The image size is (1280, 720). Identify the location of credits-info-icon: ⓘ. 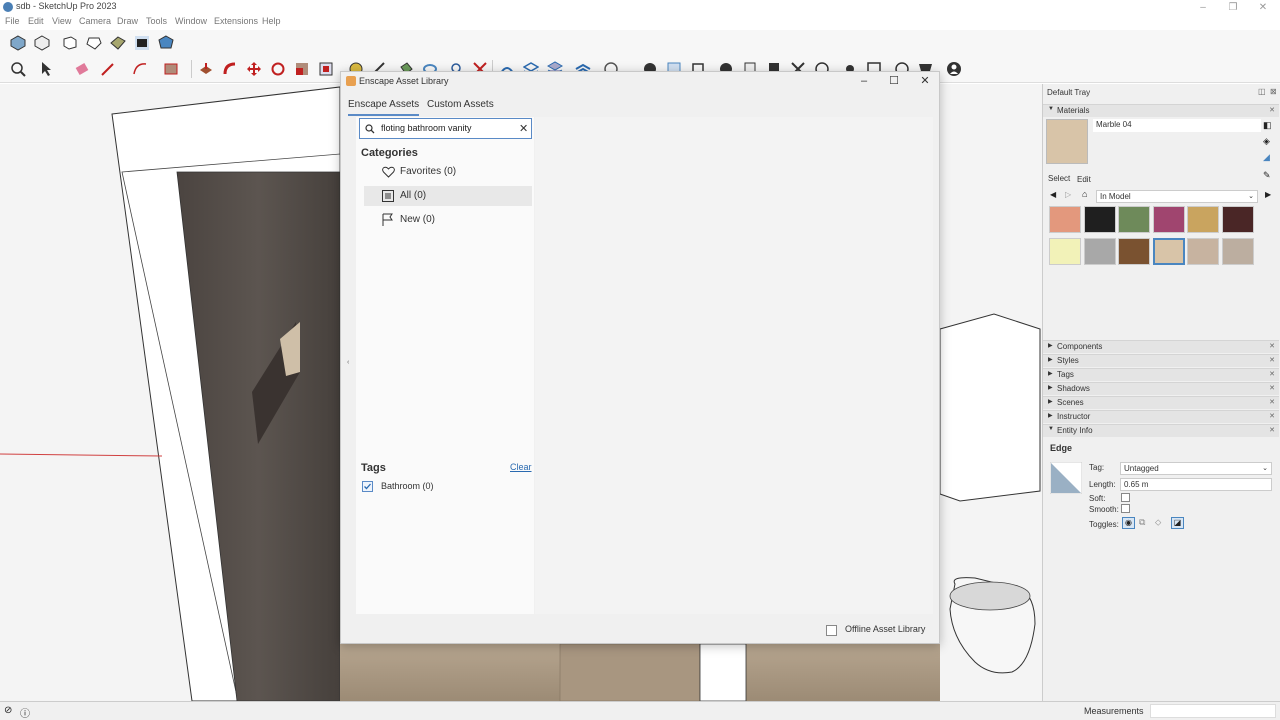
(25, 712).